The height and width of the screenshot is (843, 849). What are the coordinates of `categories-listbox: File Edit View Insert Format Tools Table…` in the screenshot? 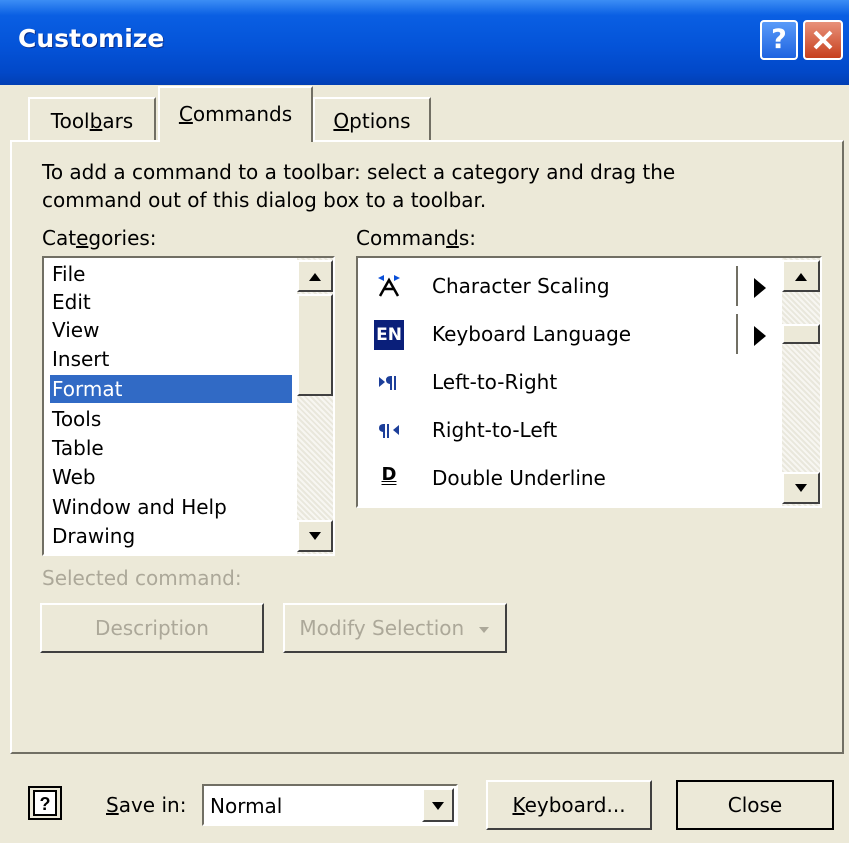 It's located at (188, 406).